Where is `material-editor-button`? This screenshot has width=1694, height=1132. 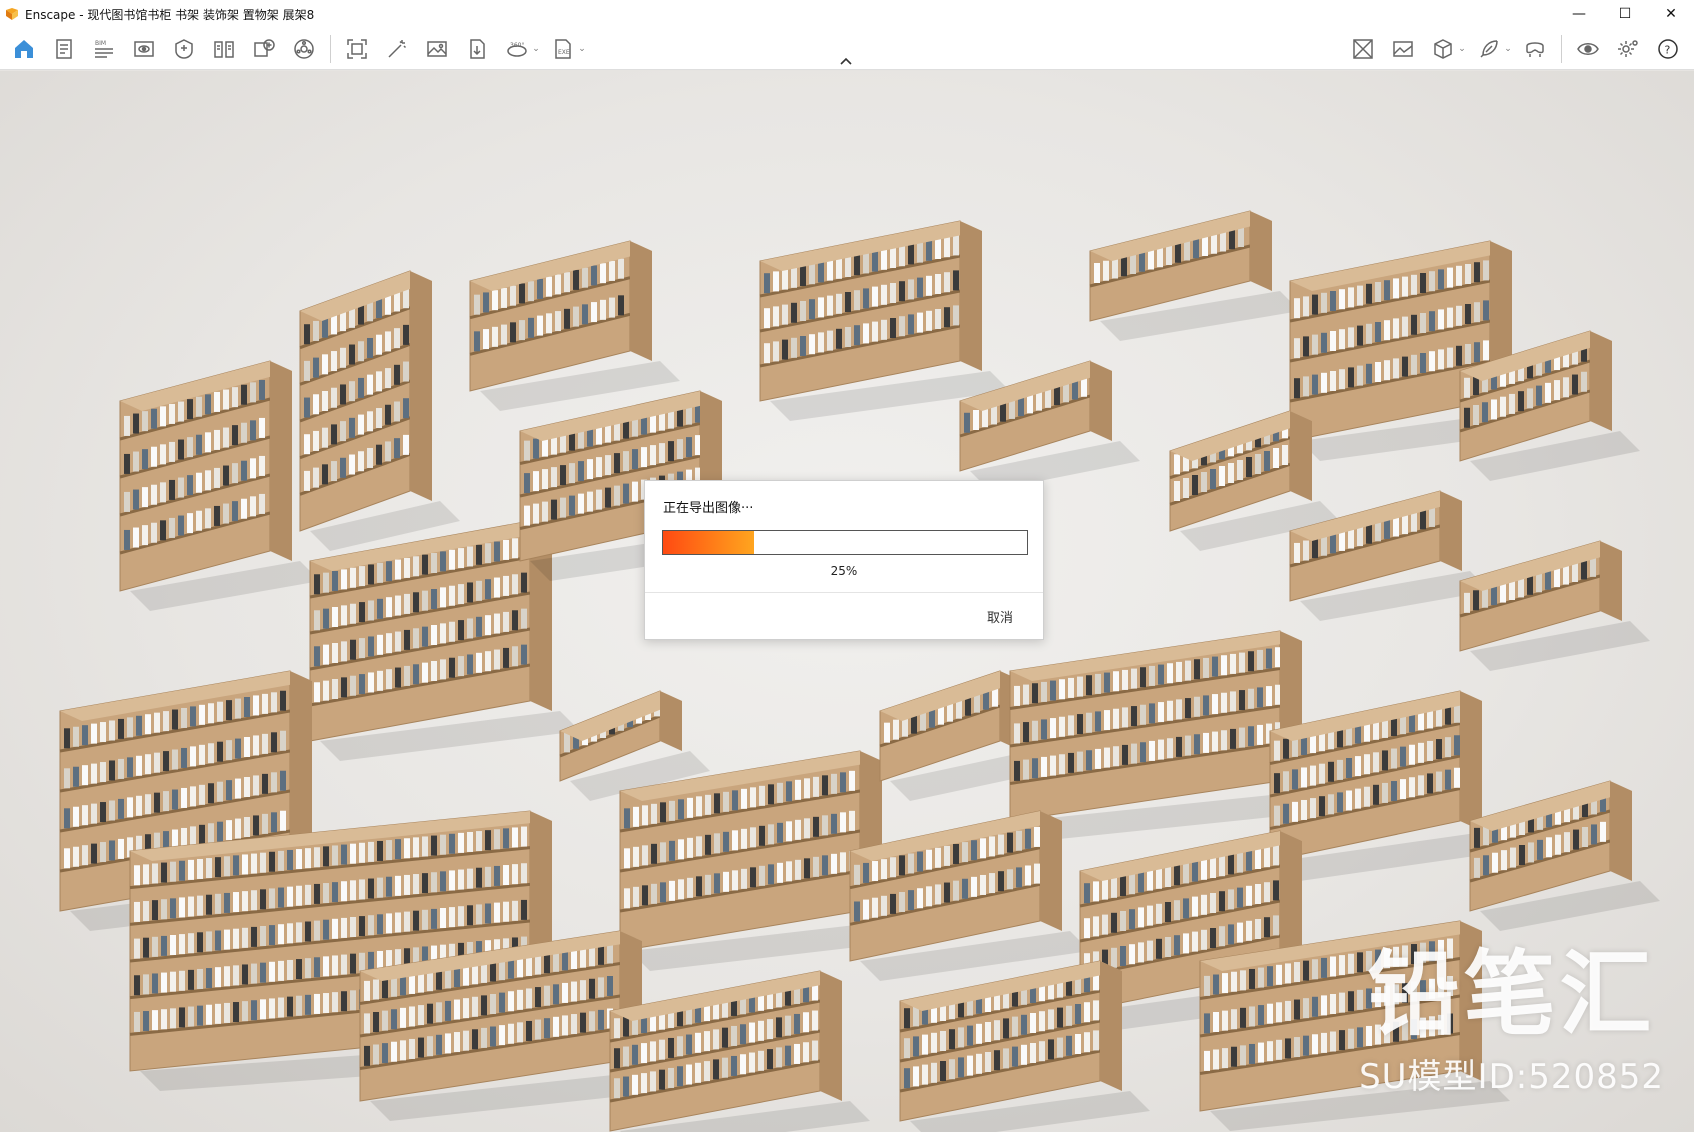 material-editor-button is located at coordinates (1363, 49).